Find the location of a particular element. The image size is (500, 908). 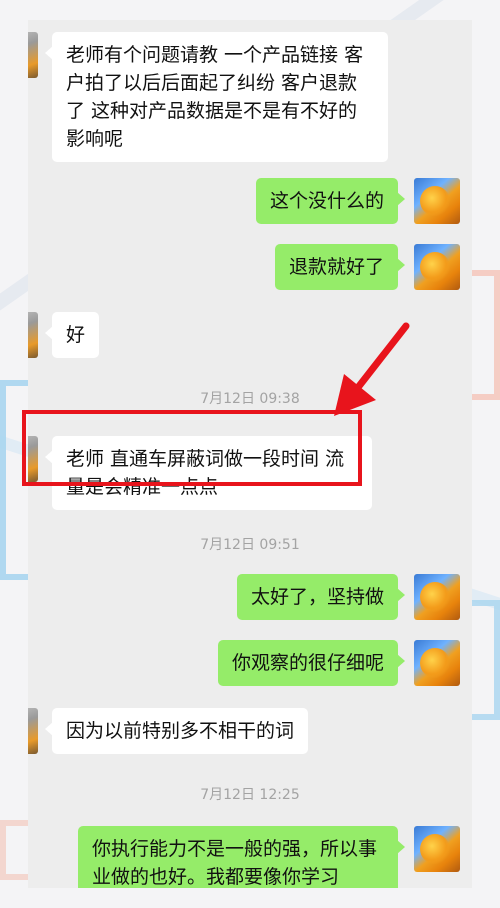

message-timestamp: 7月12日 12:25 is located at coordinates (250, 795).